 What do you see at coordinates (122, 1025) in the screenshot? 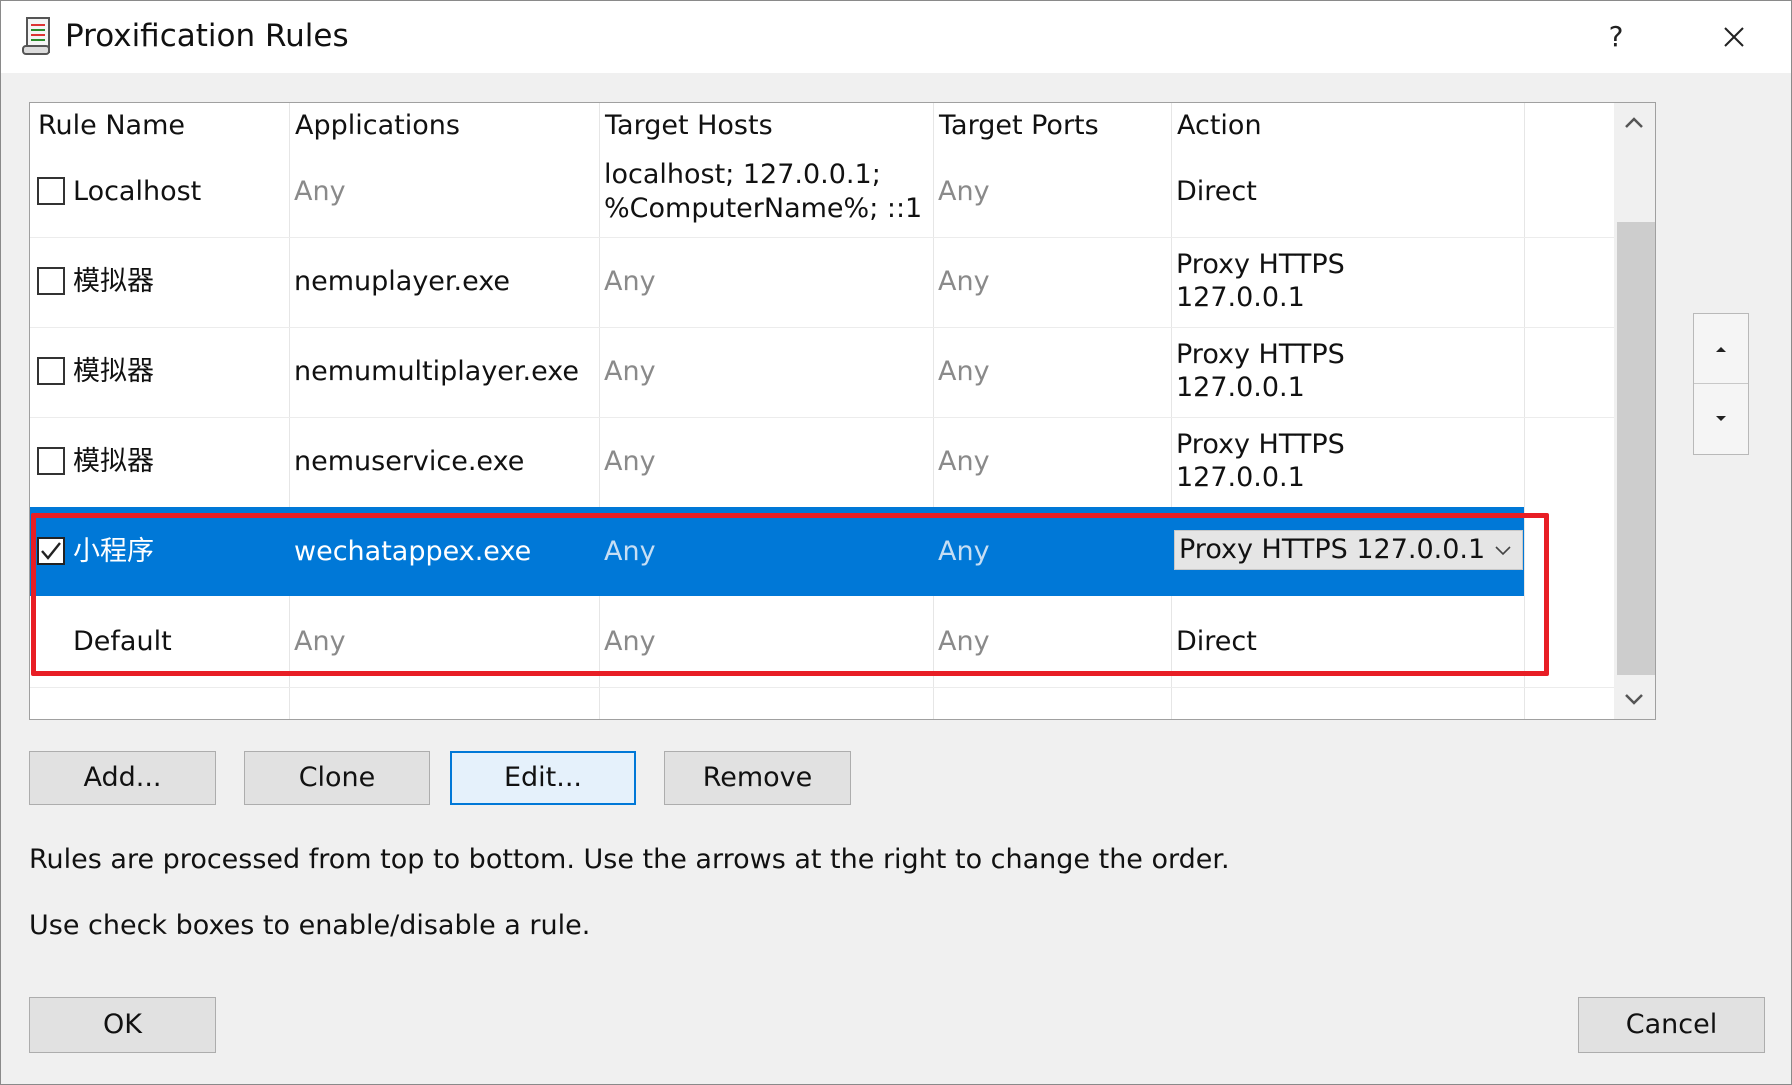
I see `ok-button: OK` at bounding box center [122, 1025].